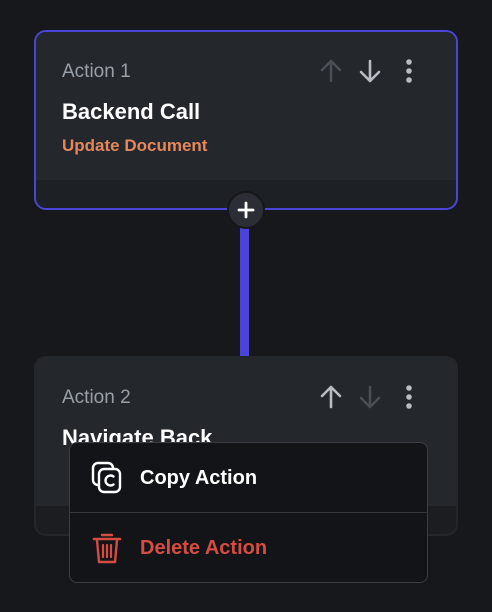  I want to click on action-1-move-down-button, so click(370, 71).